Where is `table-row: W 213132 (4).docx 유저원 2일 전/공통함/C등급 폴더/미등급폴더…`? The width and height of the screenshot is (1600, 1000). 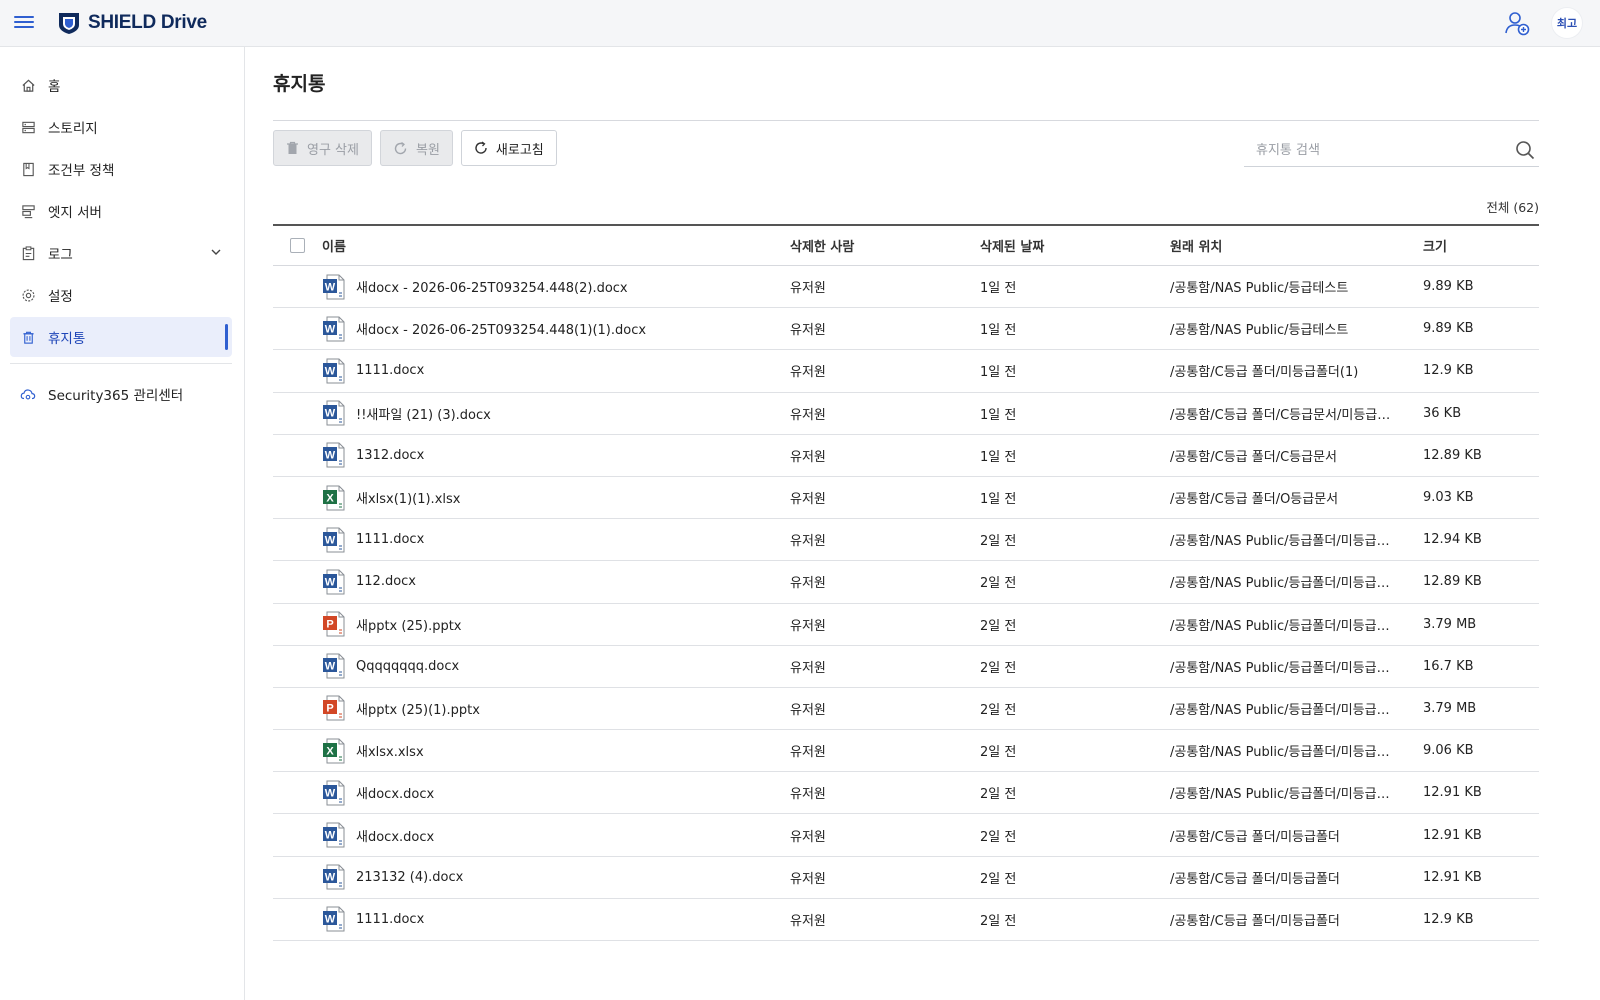 table-row: W 213132 (4).docx 유저원 2일 전/공통함/C등급 폴더/미등급폴더… is located at coordinates (906, 878).